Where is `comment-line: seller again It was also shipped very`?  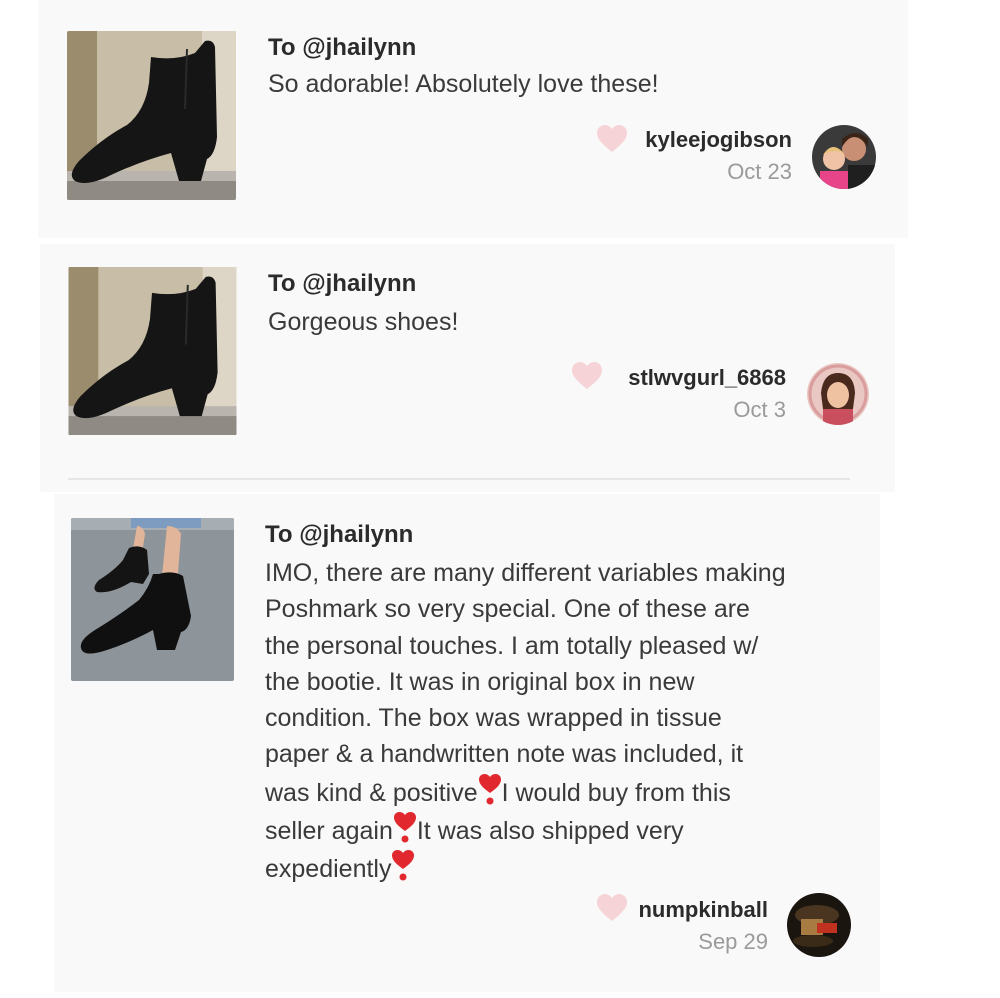 comment-line: seller again It was also shipped very is located at coordinates (525, 830).